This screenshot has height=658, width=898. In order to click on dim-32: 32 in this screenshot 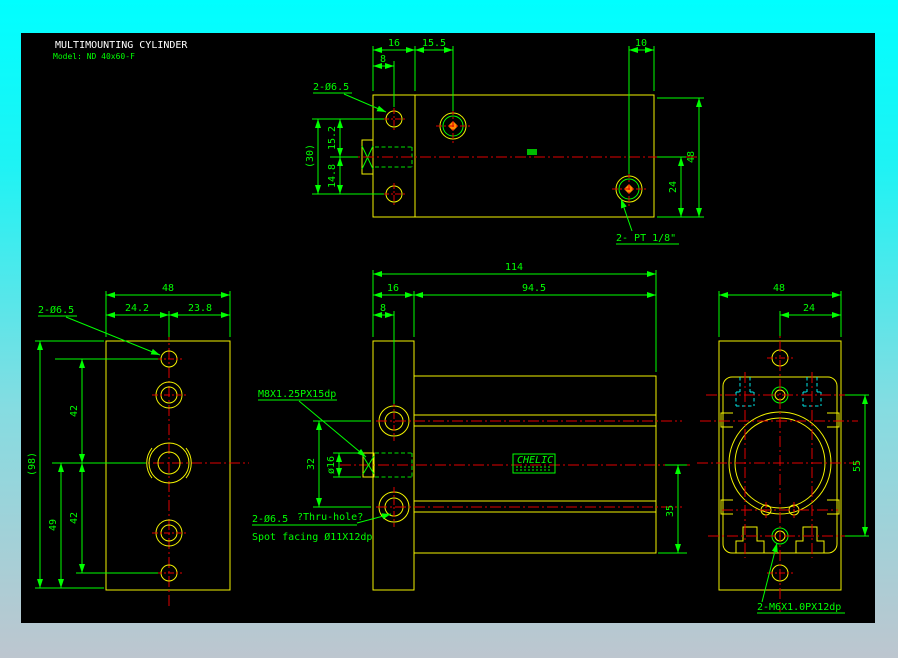, I will do `click(311, 464)`.